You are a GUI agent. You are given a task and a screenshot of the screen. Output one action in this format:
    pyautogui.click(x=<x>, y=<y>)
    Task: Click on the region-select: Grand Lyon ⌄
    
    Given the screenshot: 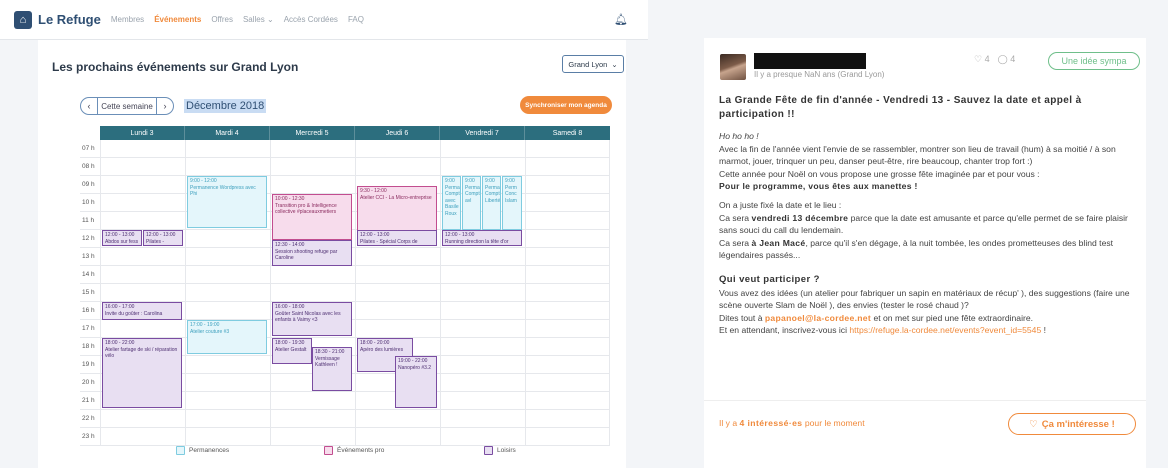 What is the action you would take?
    pyautogui.click(x=593, y=64)
    